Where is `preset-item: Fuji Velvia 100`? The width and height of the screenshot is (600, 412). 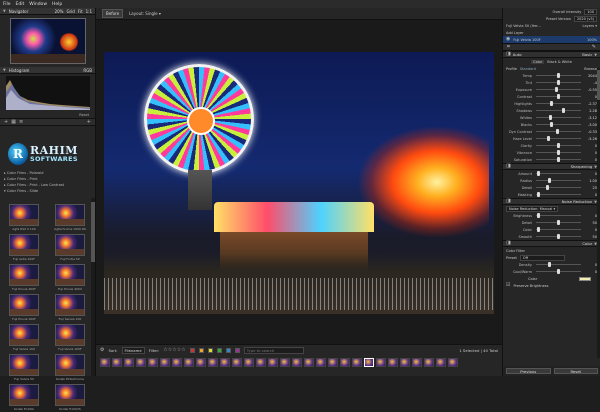
preset-item: Fuji Velvia 100 is located at coordinates (24, 338).